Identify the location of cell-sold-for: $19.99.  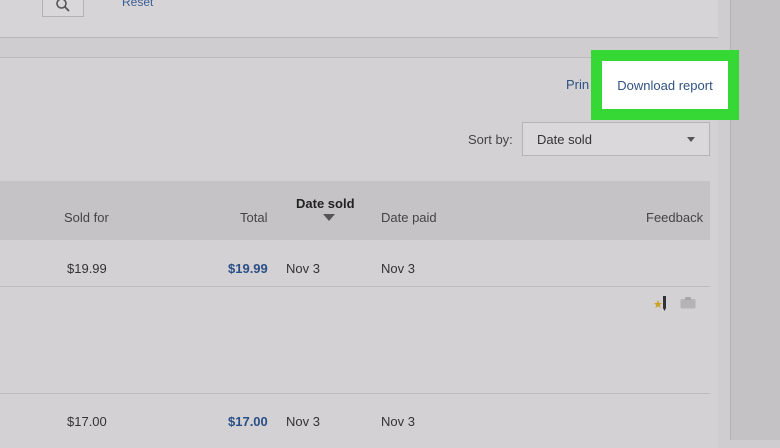
(87, 268).